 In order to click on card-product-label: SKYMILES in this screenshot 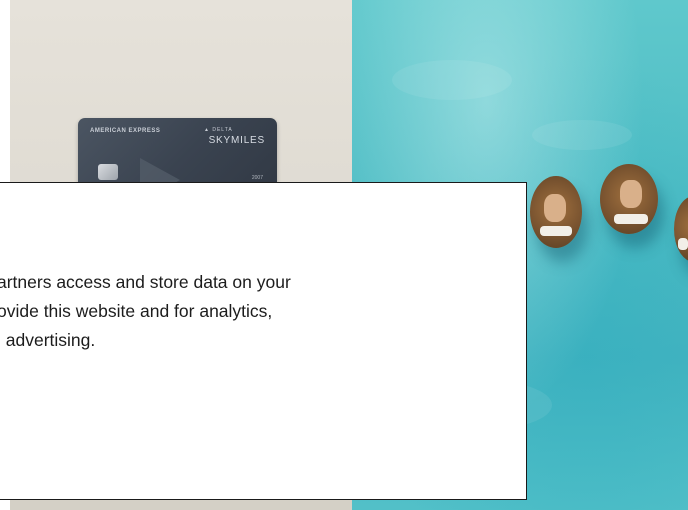, I will do `click(236, 140)`.